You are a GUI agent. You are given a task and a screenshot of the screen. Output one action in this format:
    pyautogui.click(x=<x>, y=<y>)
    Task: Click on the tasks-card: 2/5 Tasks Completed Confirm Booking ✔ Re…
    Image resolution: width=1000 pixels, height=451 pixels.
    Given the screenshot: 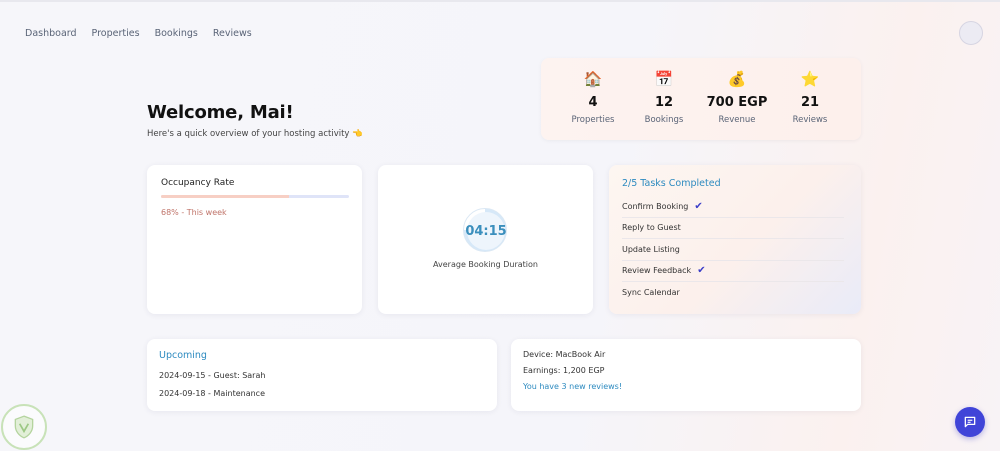 What is the action you would take?
    pyautogui.click(x=735, y=239)
    